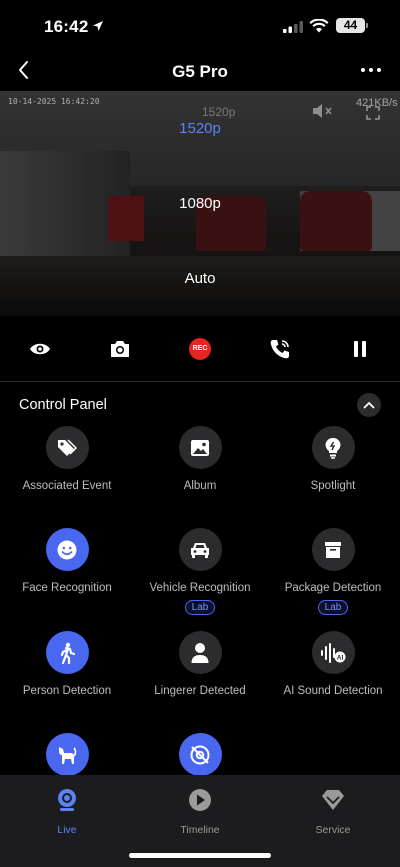 Image resolution: width=400 pixels, height=867 pixels. What do you see at coordinates (200, 691) in the screenshot?
I see `feature-label: Lingerer Detected` at bounding box center [200, 691].